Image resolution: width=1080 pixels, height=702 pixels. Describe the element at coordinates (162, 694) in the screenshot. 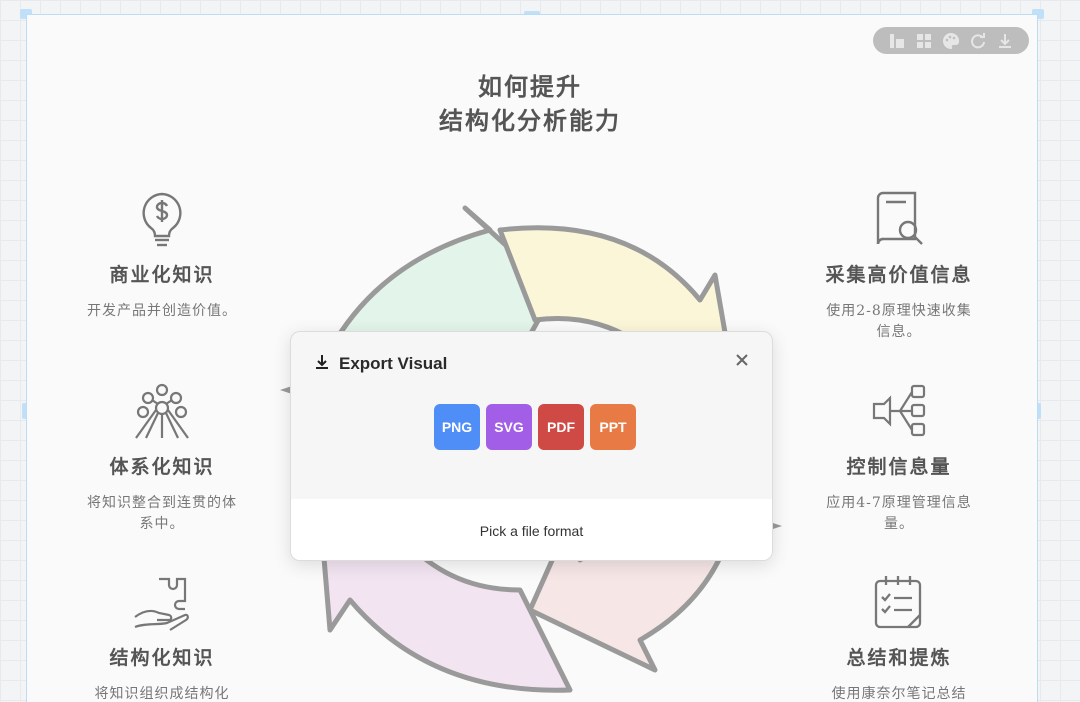

I see `item-description: 将知识组织成结构化` at that location.